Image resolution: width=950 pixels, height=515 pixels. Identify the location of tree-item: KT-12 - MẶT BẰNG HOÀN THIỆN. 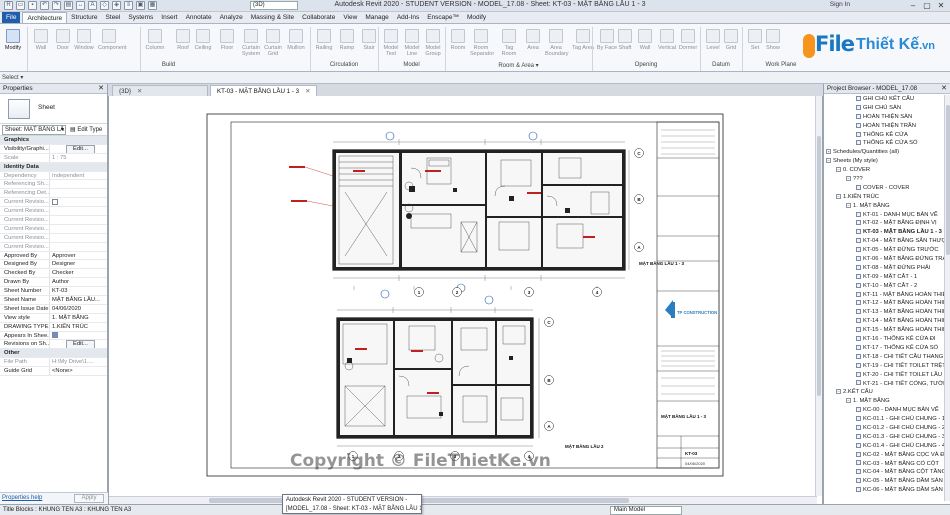
(884, 303).